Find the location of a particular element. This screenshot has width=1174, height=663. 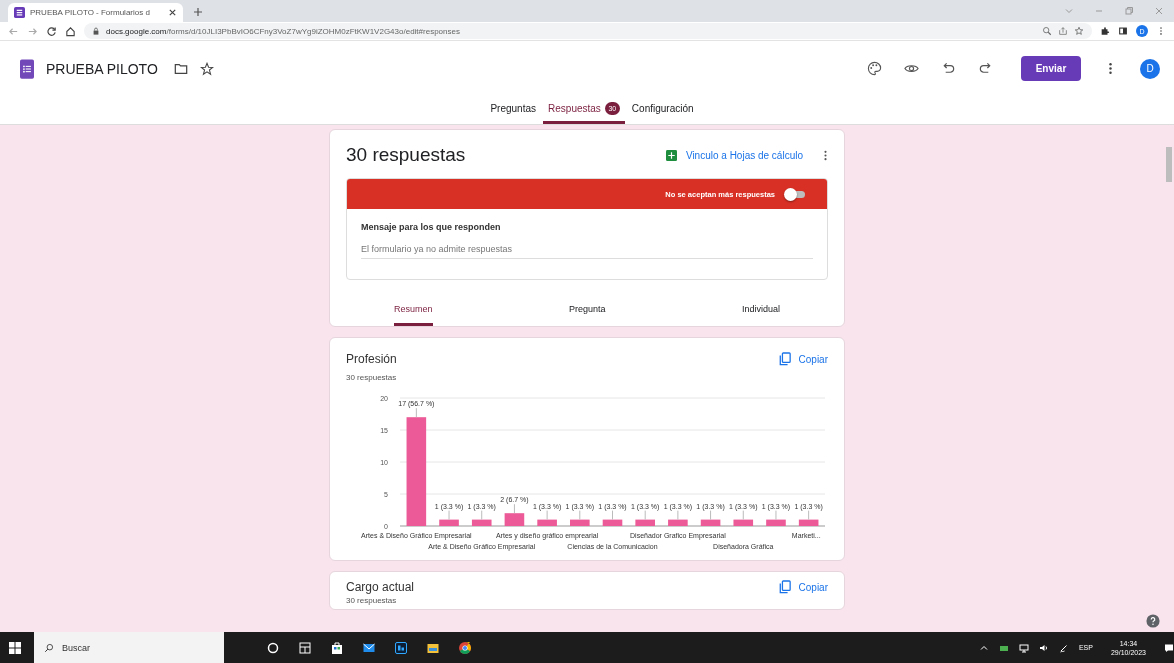

side-panel-icon is located at coordinates (1123, 31).